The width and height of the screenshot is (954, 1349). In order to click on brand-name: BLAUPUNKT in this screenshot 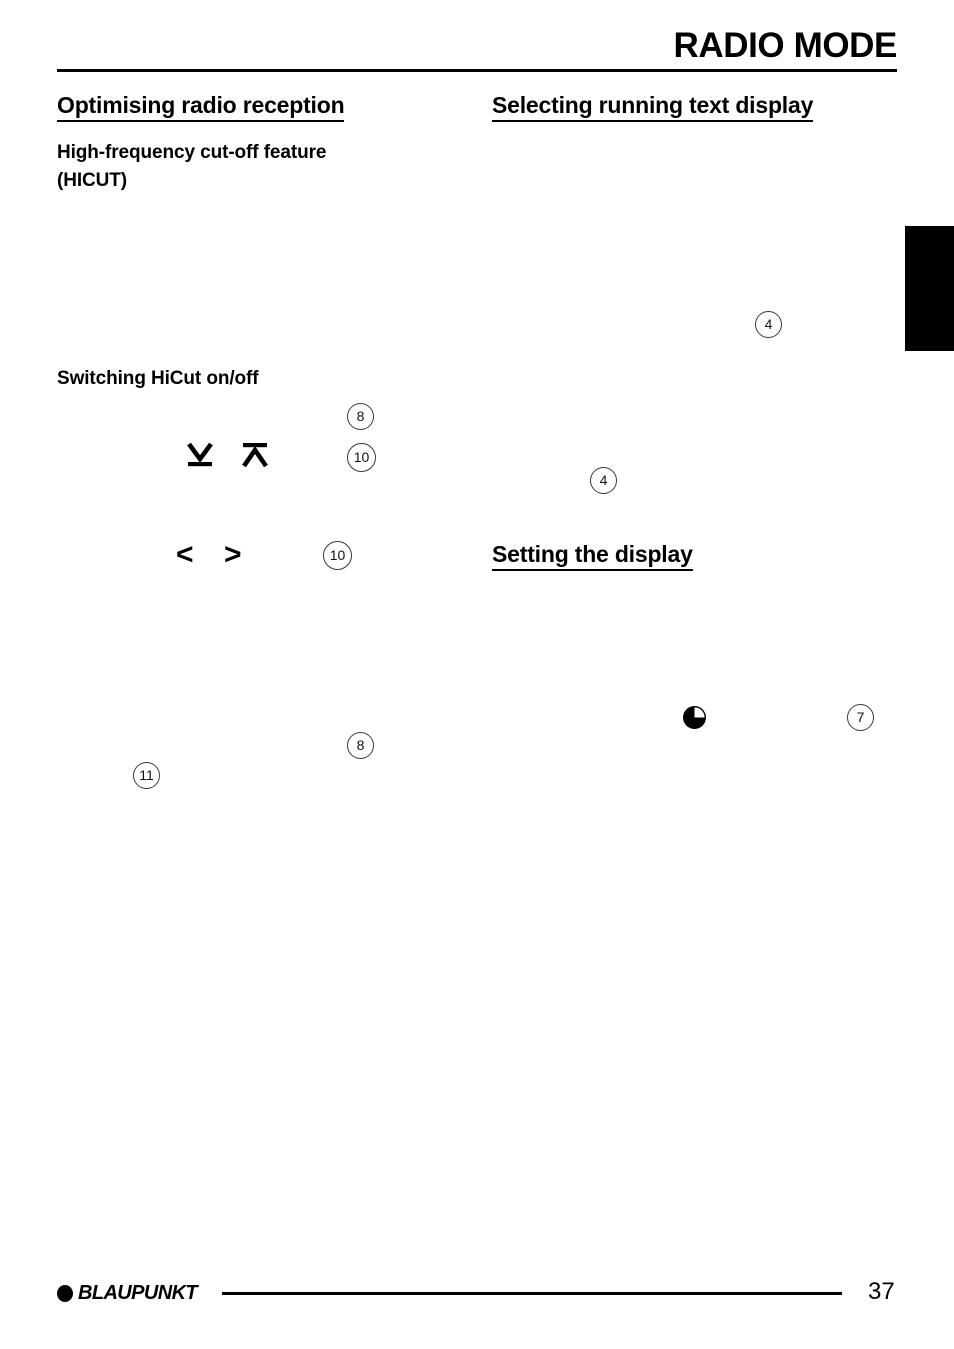, I will do `click(138, 1293)`.